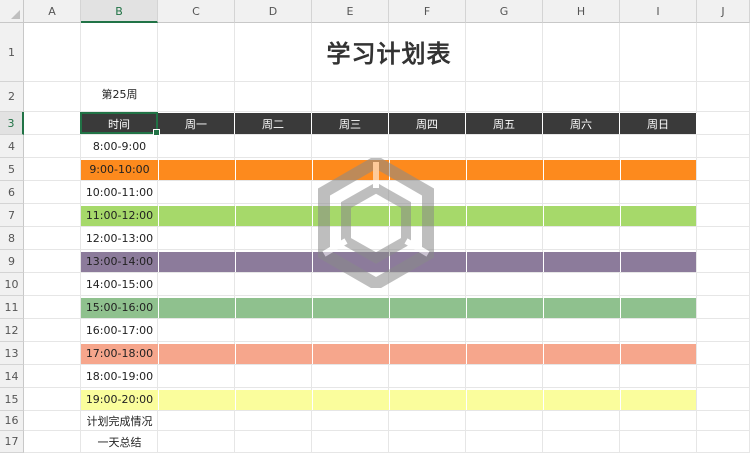 This screenshot has height=453, width=750. What do you see at coordinates (119, 442) in the screenshot?
I see `time-slot-label: 一天总结` at bounding box center [119, 442].